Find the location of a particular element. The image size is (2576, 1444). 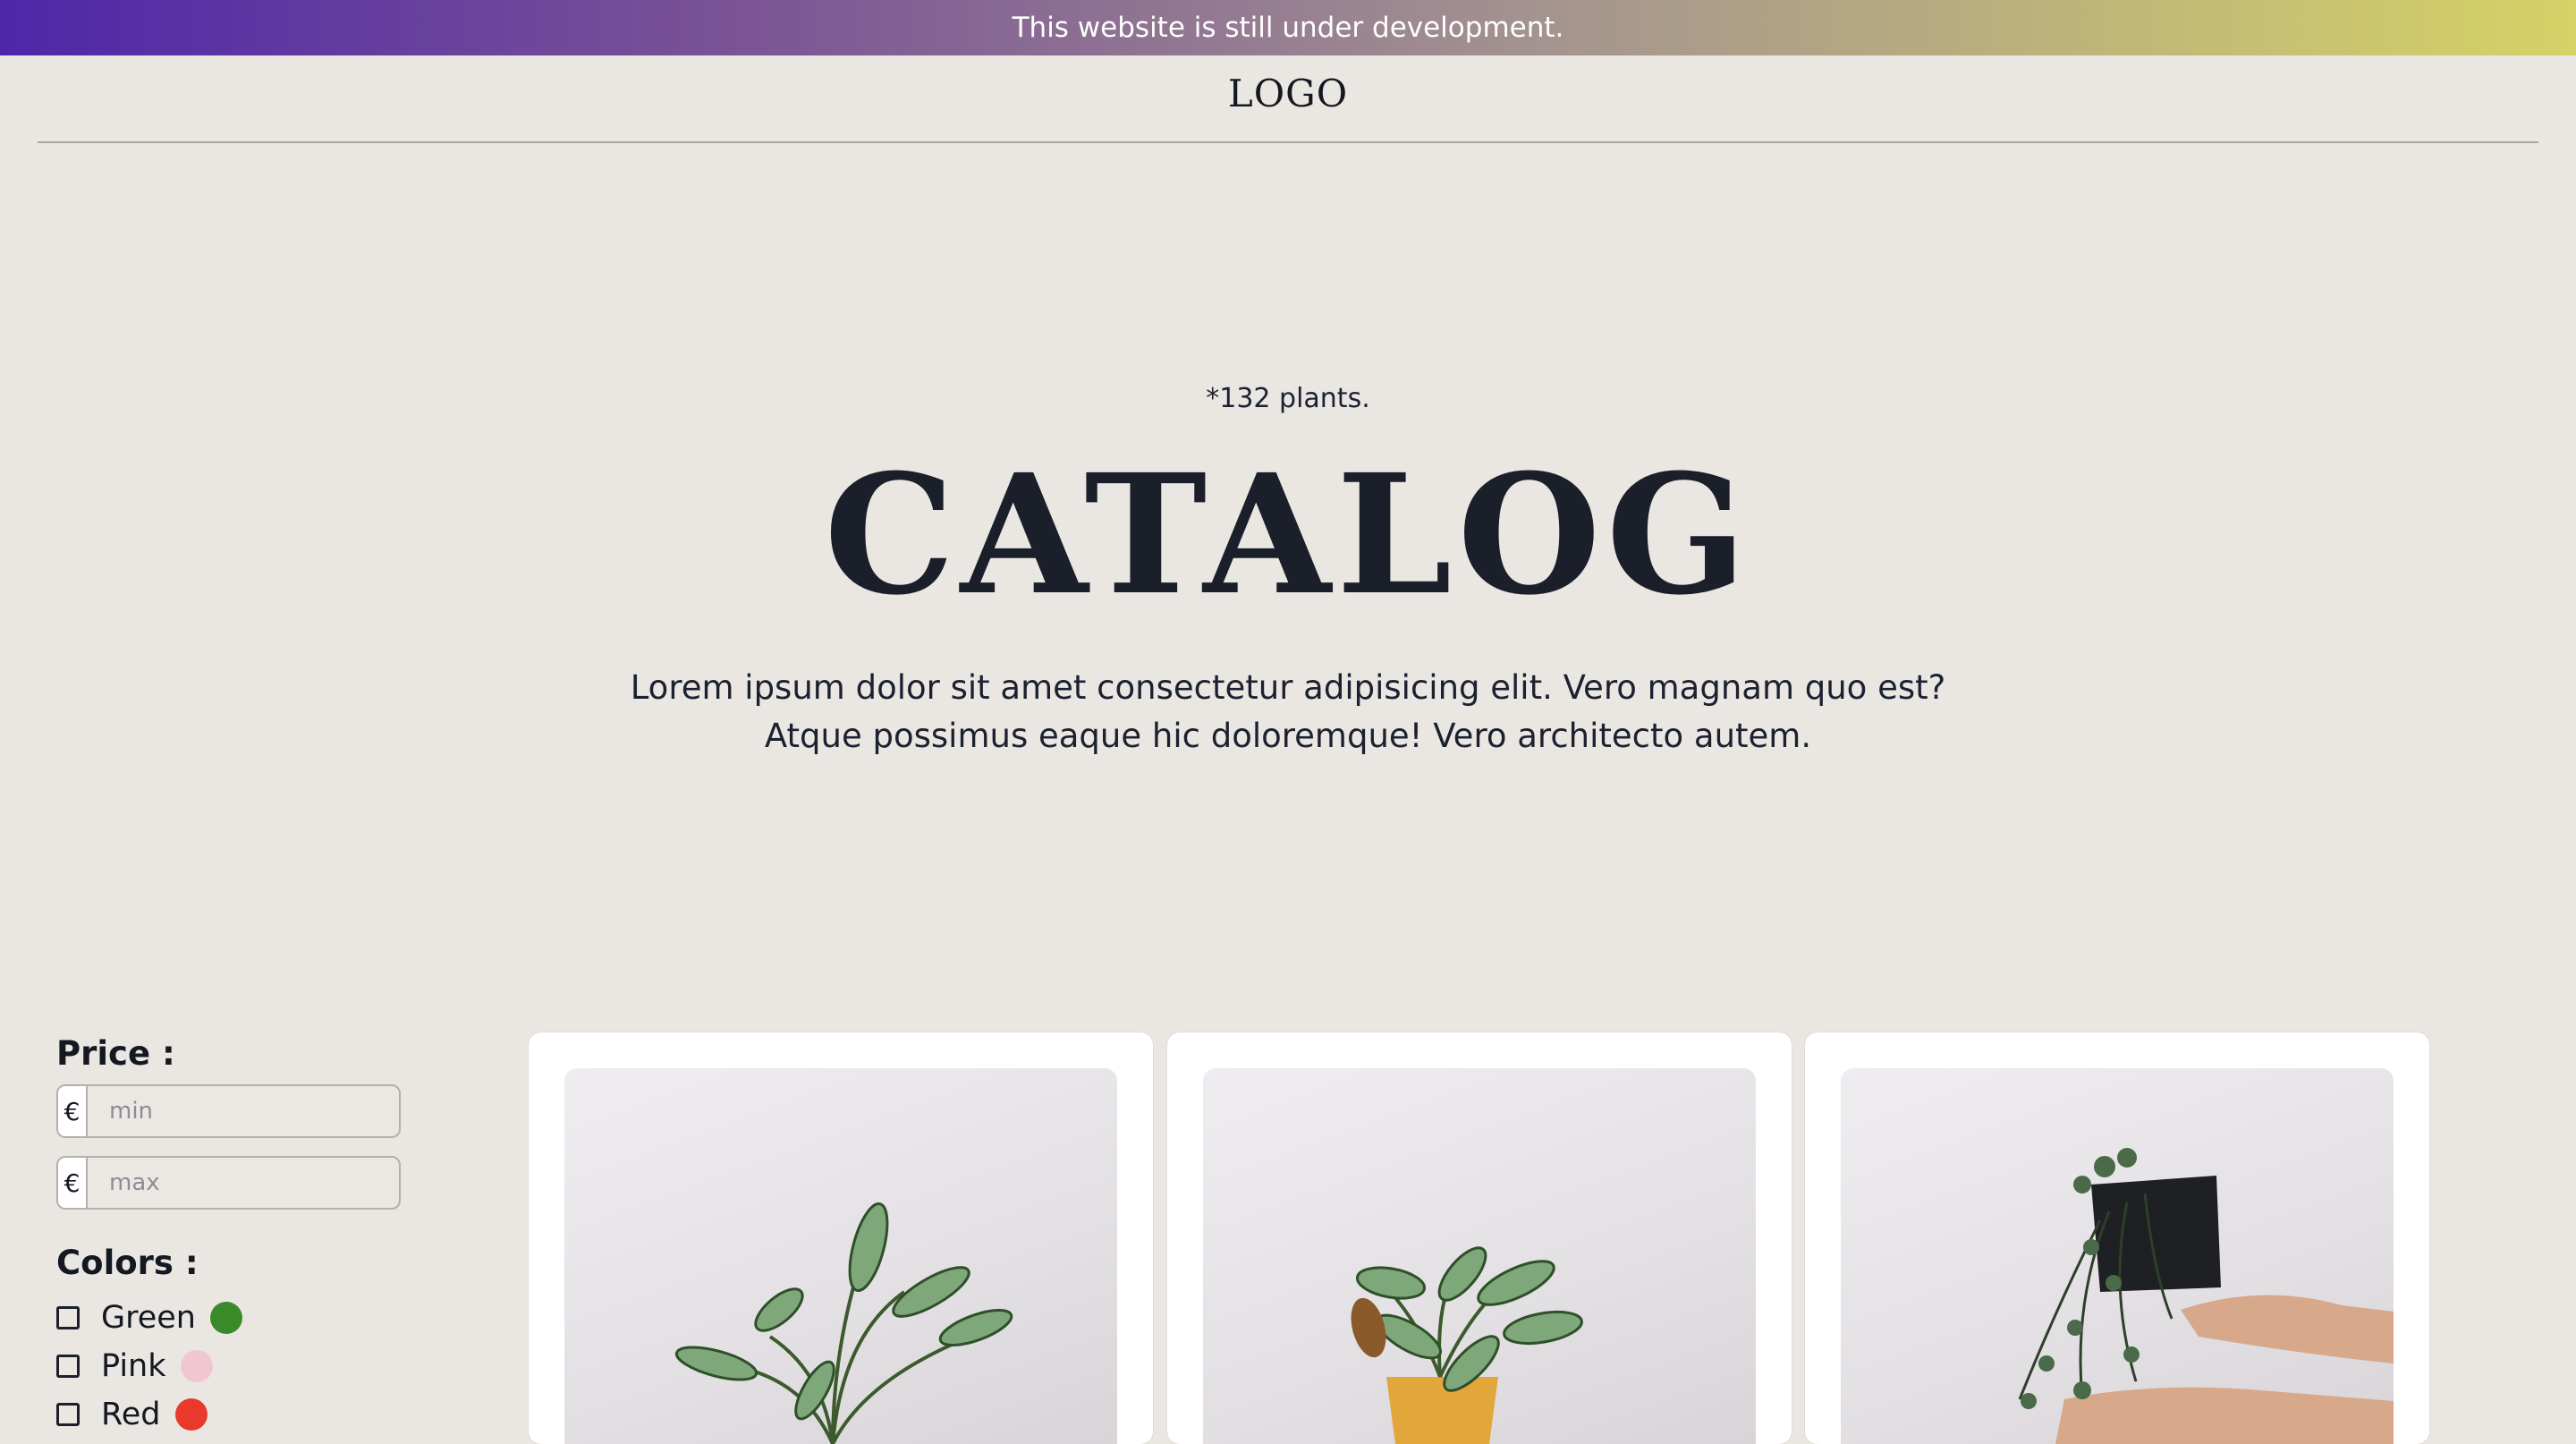

development-banner-text: This website is still under development. is located at coordinates (1288, 28).